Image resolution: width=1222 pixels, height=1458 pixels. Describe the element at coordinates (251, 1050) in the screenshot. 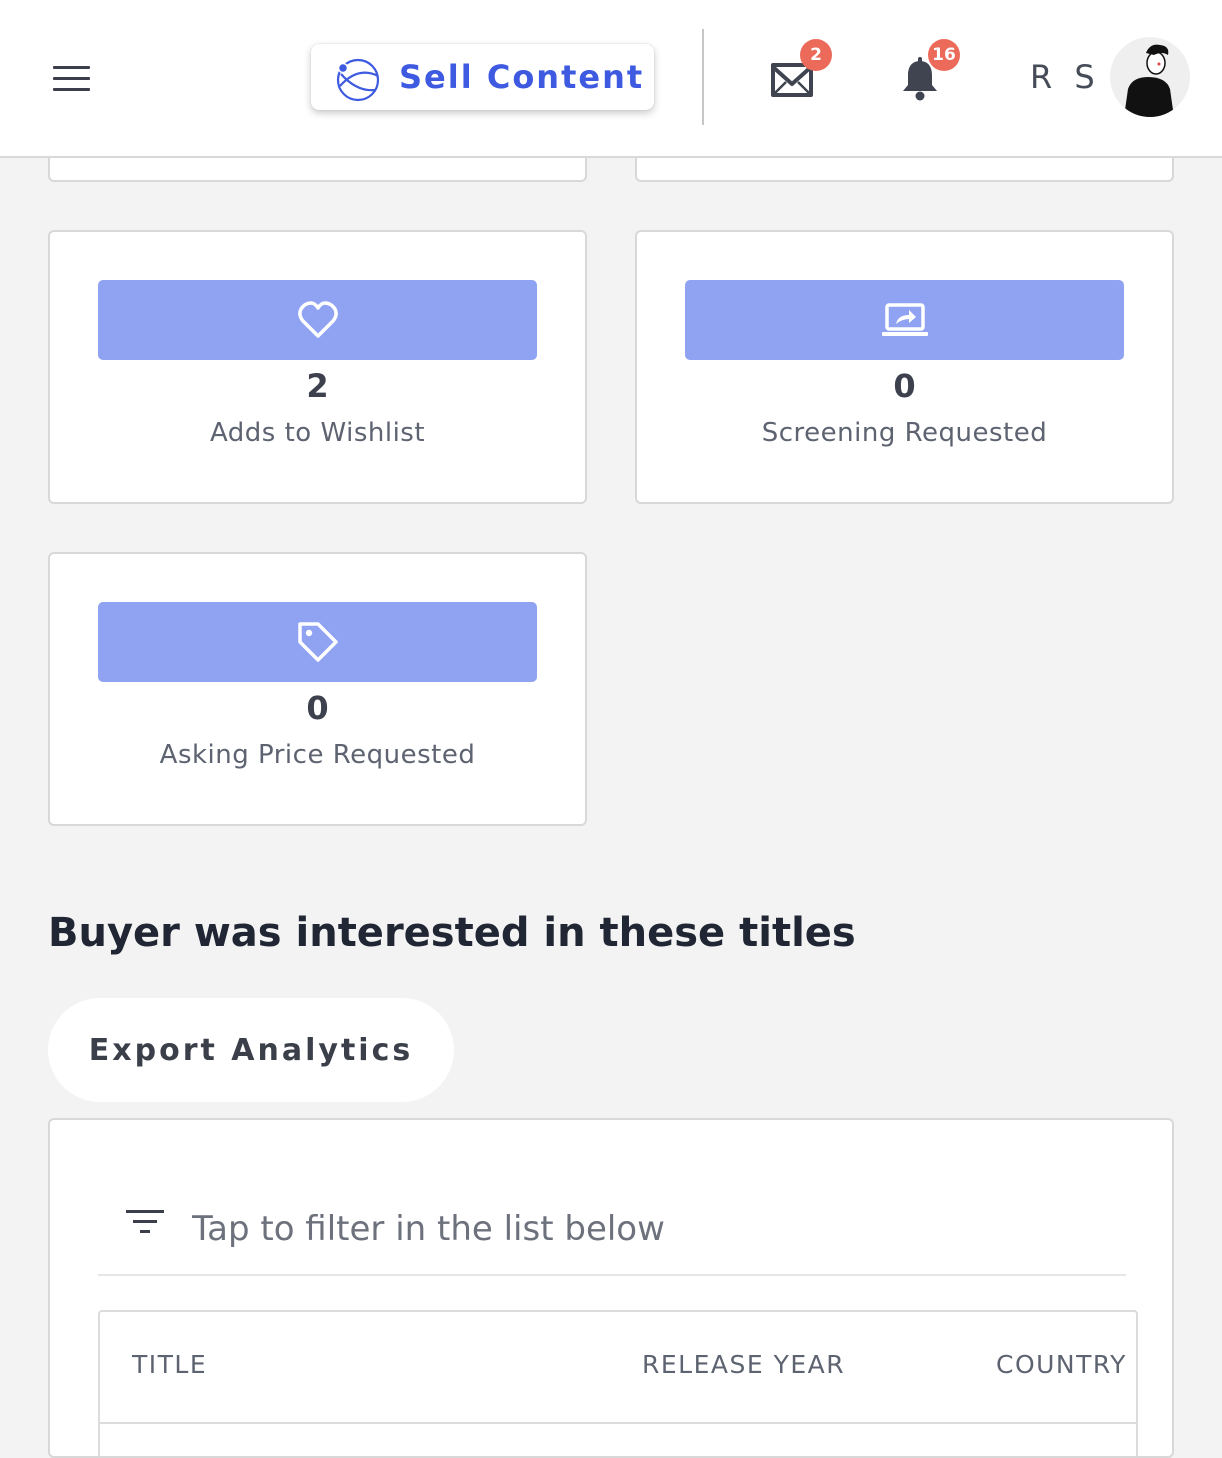

I see `export-analytics-button: Export Analytics` at that location.